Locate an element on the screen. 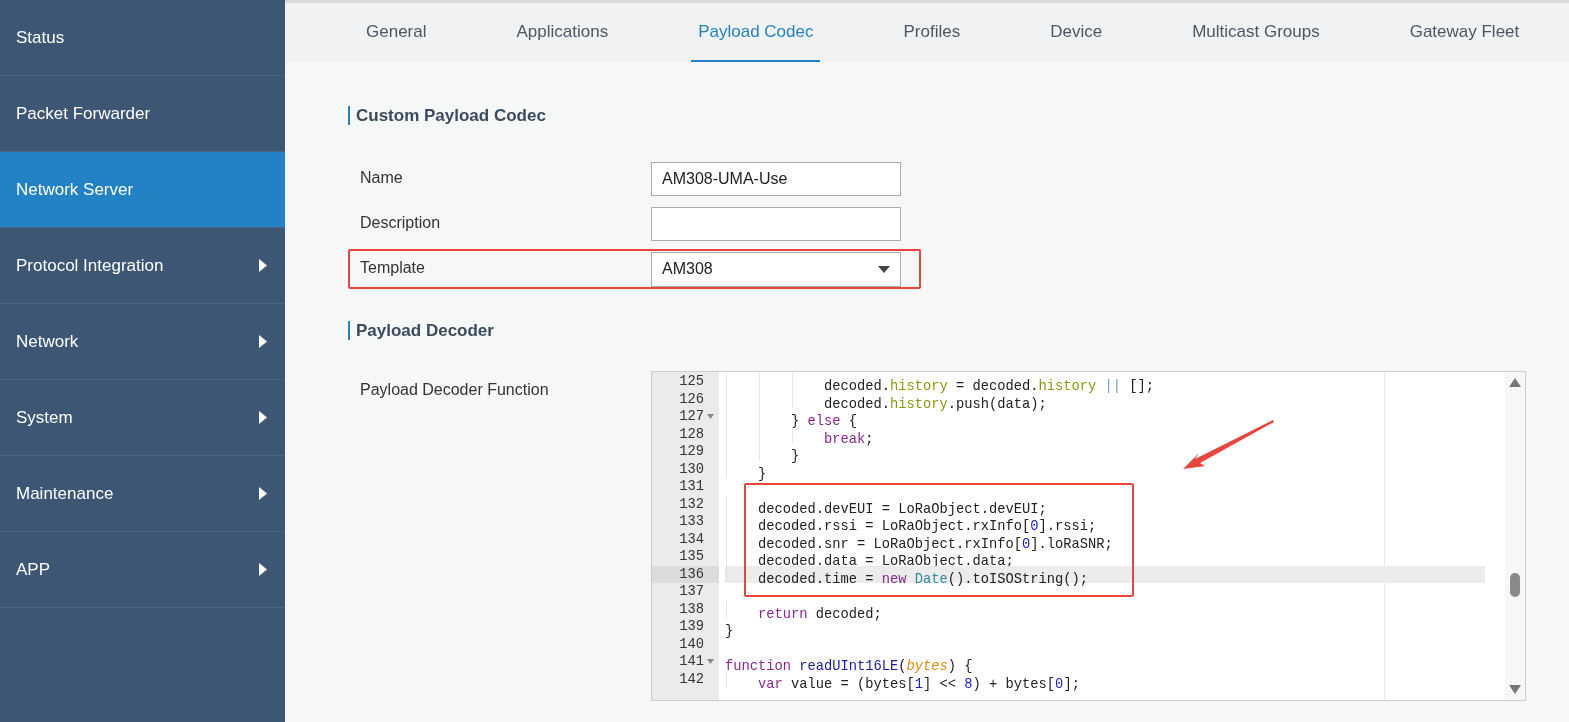 Image resolution: width=1569 pixels, height=722 pixels. line-number: 130 is located at coordinates (691, 469).